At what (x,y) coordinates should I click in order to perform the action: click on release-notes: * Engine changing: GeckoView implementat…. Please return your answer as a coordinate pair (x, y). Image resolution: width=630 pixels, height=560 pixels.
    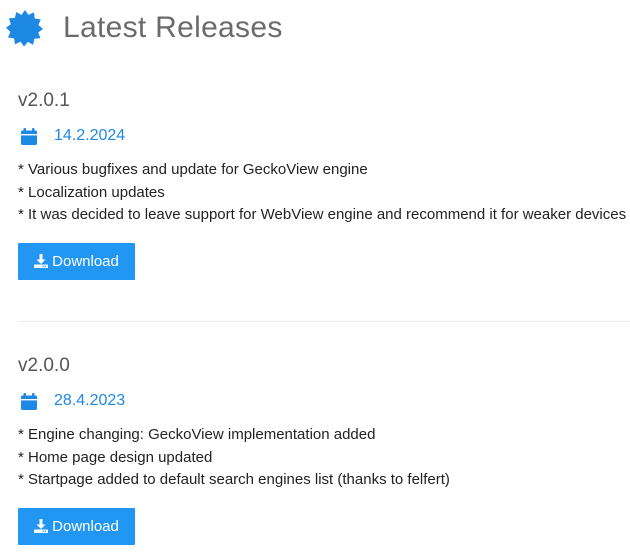
    Looking at the image, I should click on (324, 458).